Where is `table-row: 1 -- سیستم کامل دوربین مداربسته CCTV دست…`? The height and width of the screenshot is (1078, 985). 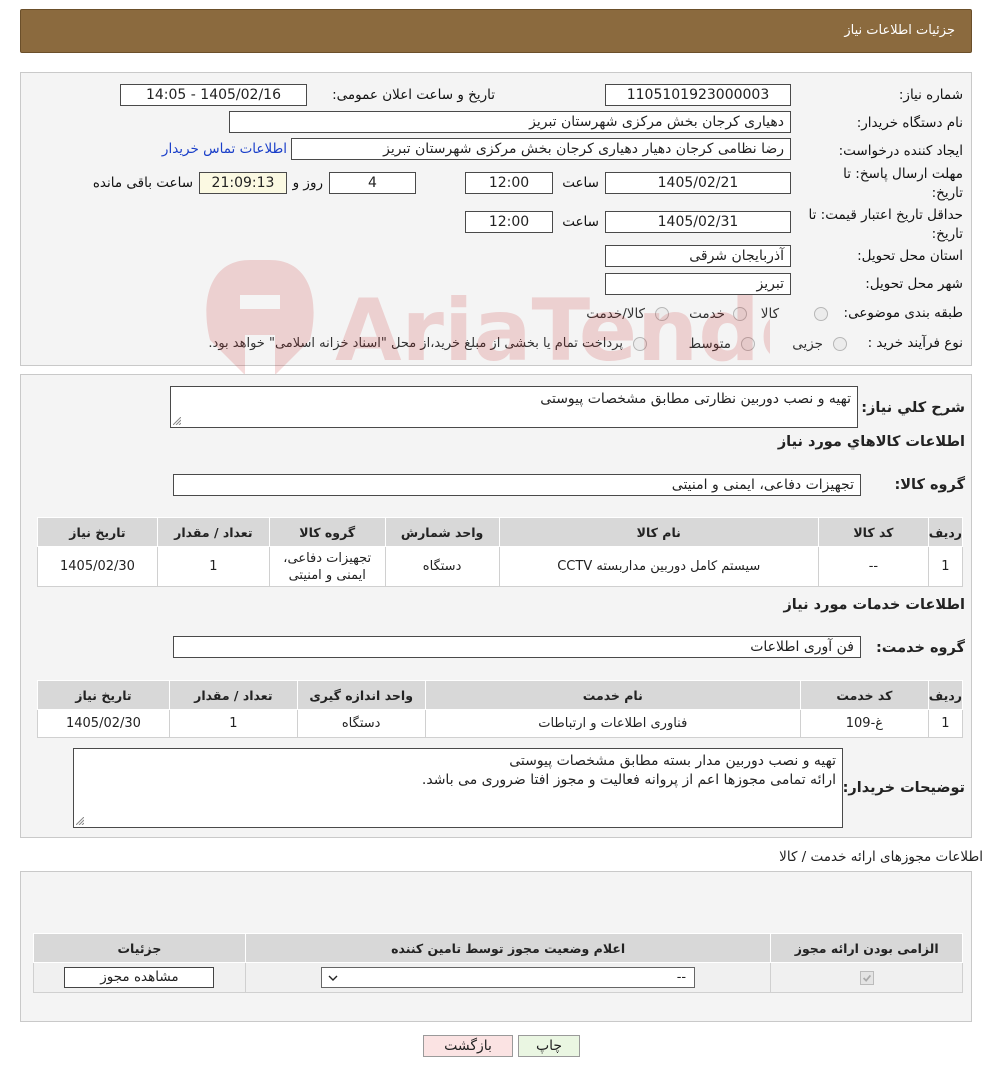 table-row: 1 -- سیستم کامل دوربین مداربسته CCTV دست… is located at coordinates (500, 566).